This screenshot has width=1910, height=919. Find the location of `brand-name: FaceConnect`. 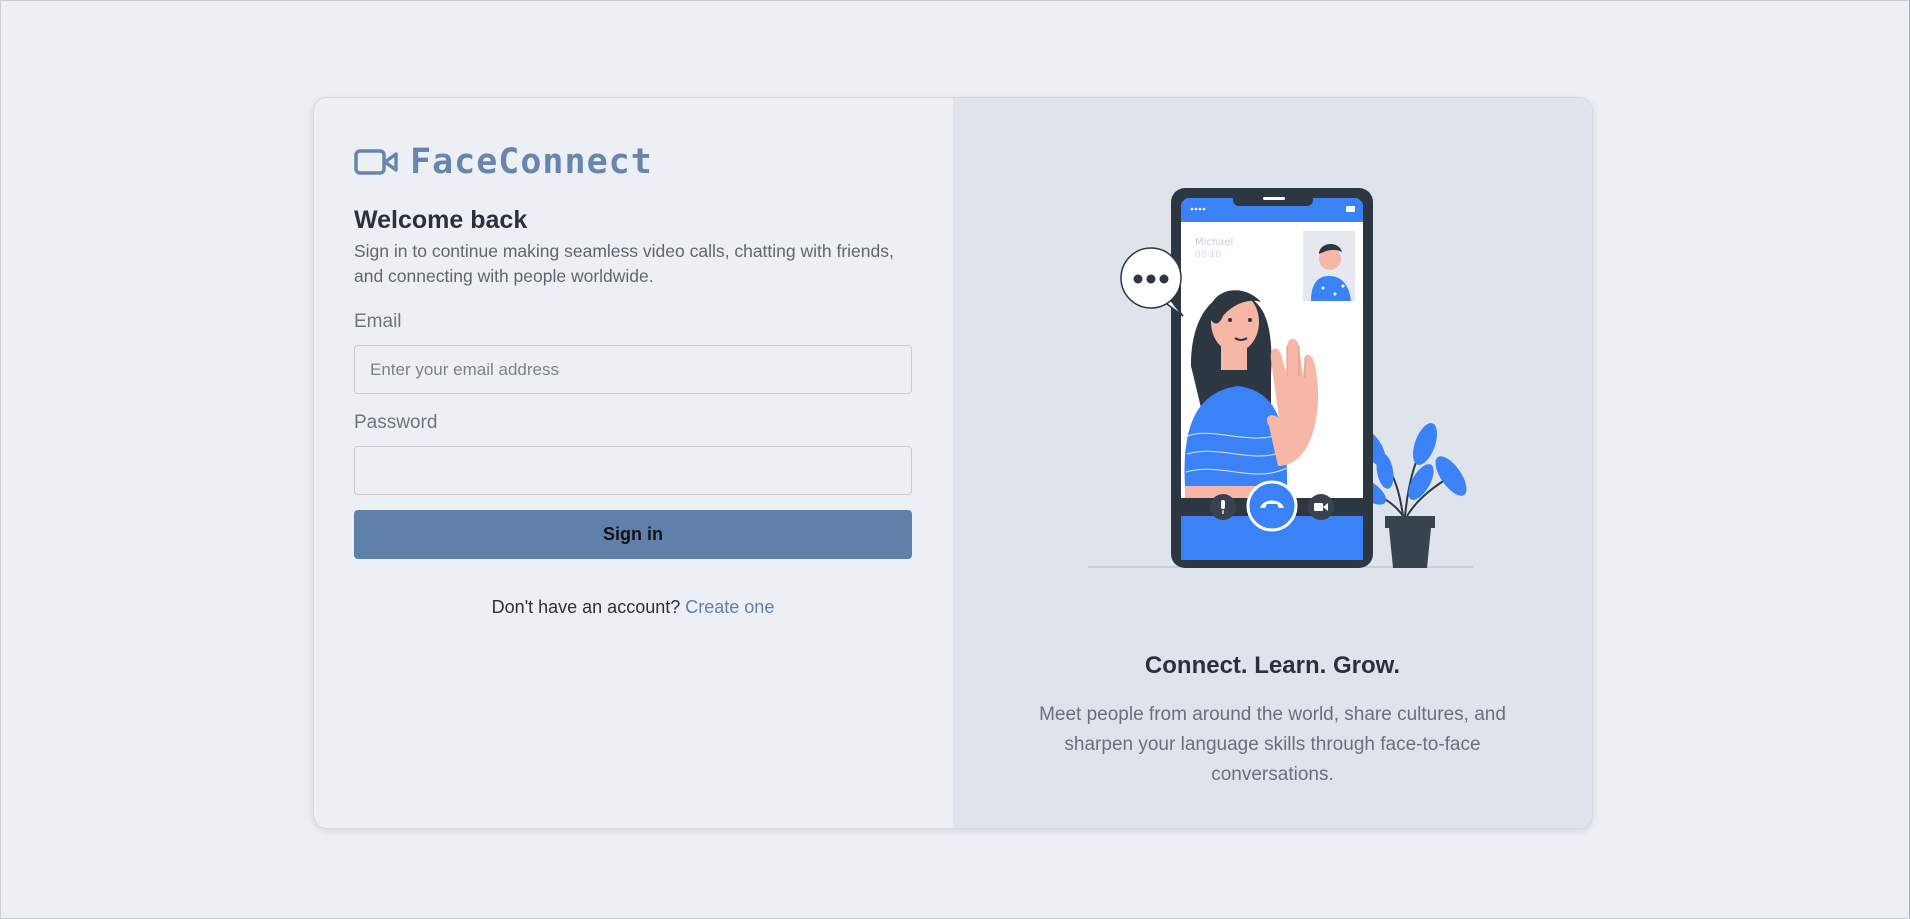

brand-name: FaceConnect is located at coordinates (531, 162).